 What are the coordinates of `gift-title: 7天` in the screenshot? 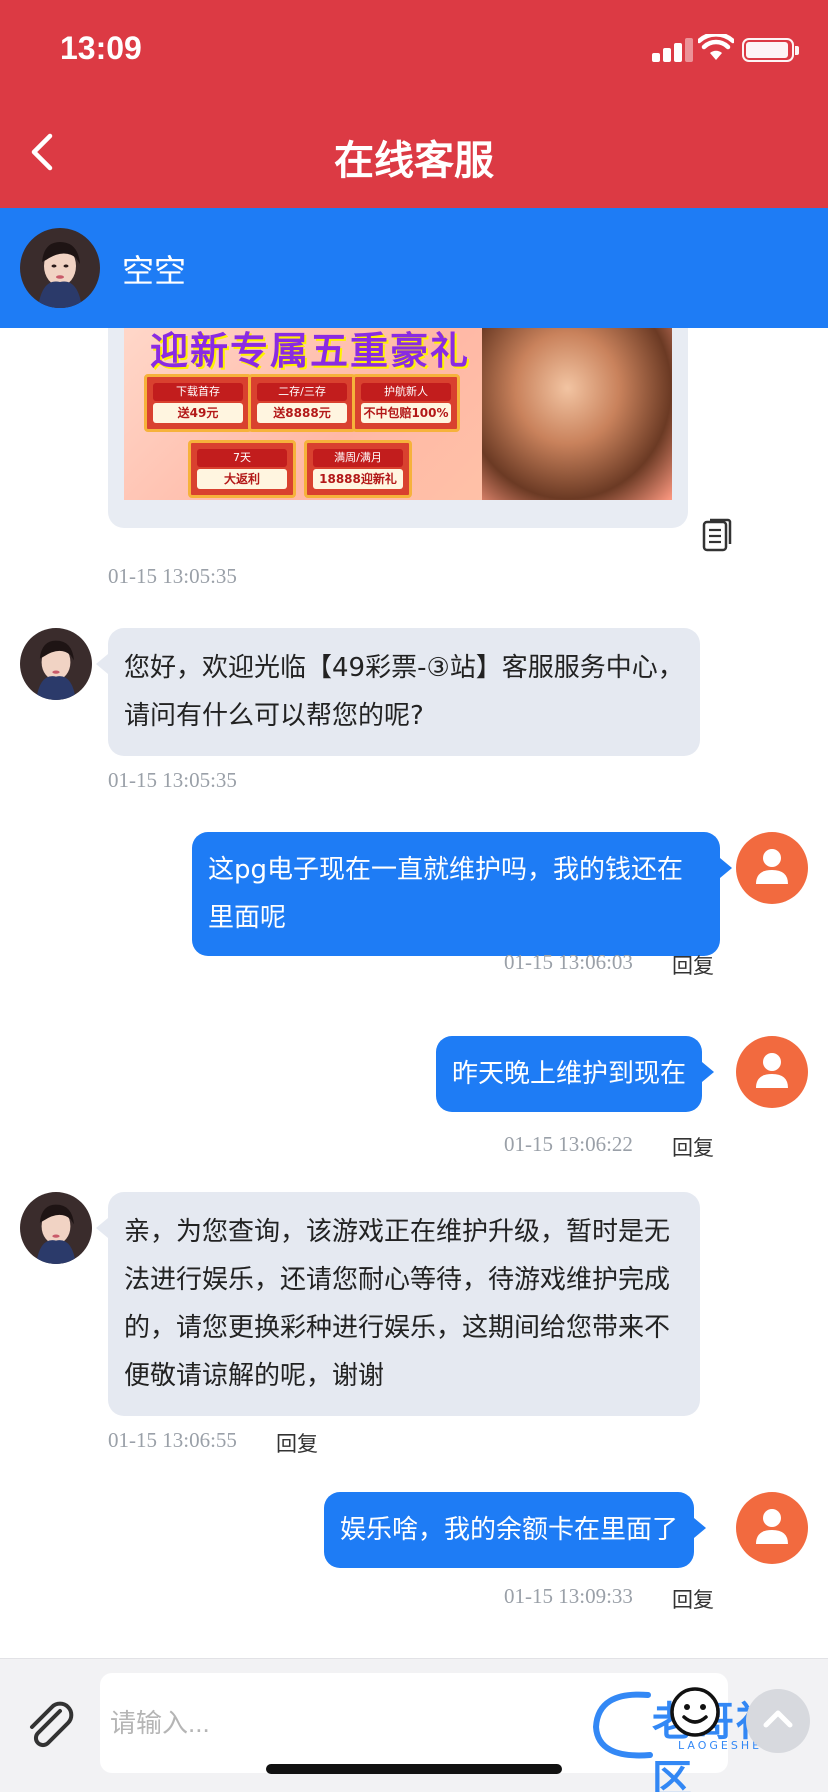 It's located at (242, 458).